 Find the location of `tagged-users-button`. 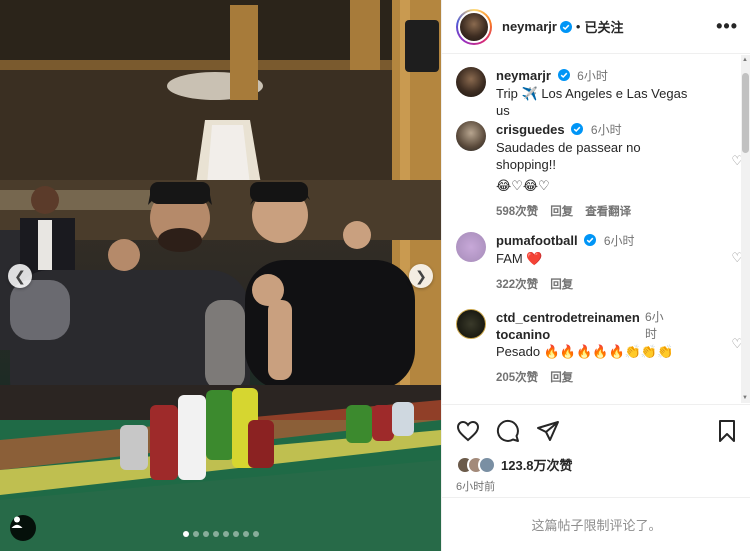

tagged-users-button is located at coordinates (23, 528).